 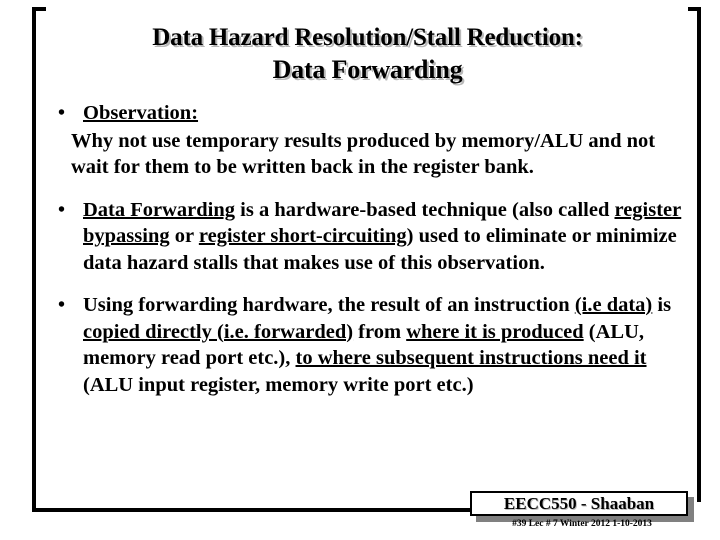 What do you see at coordinates (662, 305) in the screenshot?
I see `bullet-text-segment: is` at bounding box center [662, 305].